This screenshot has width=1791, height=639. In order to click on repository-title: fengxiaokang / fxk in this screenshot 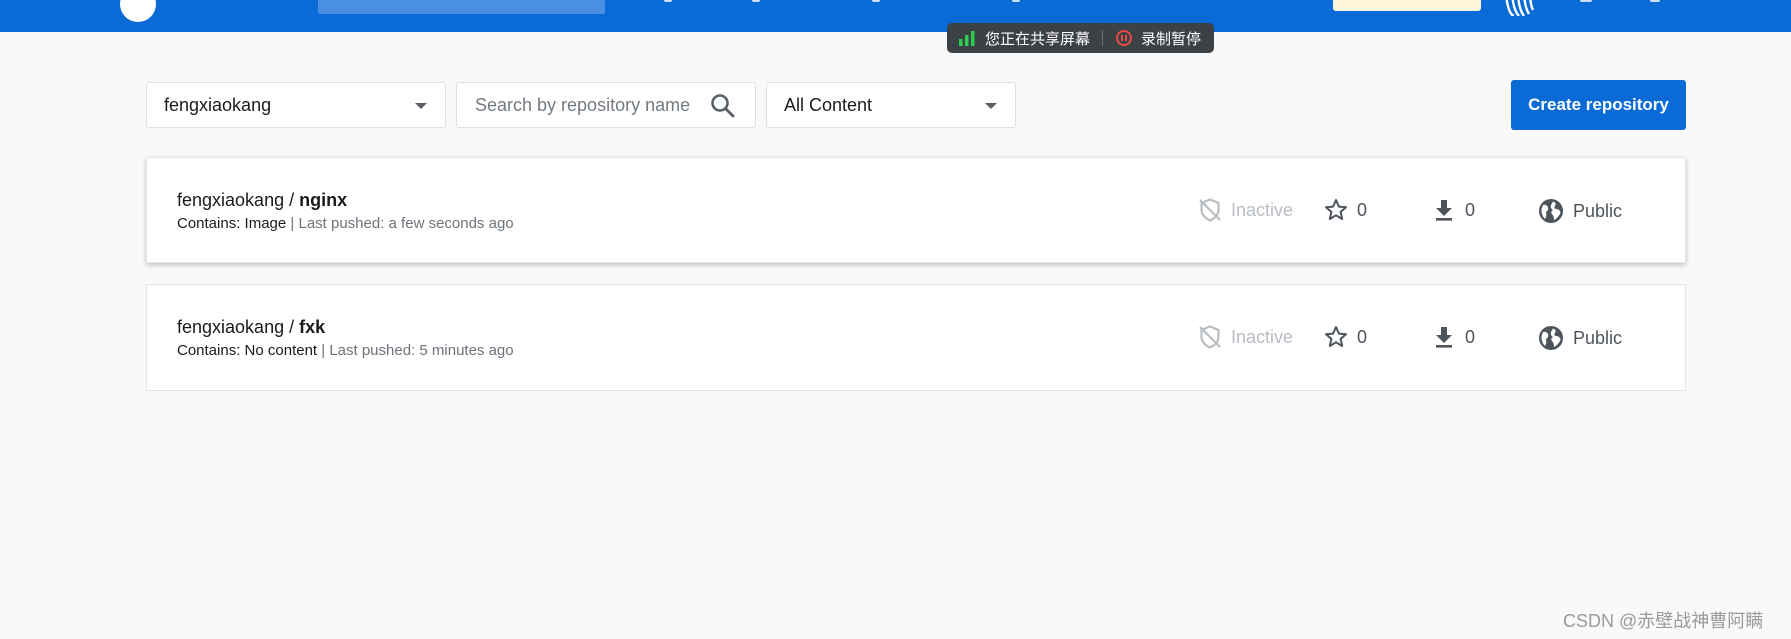, I will do `click(251, 327)`.